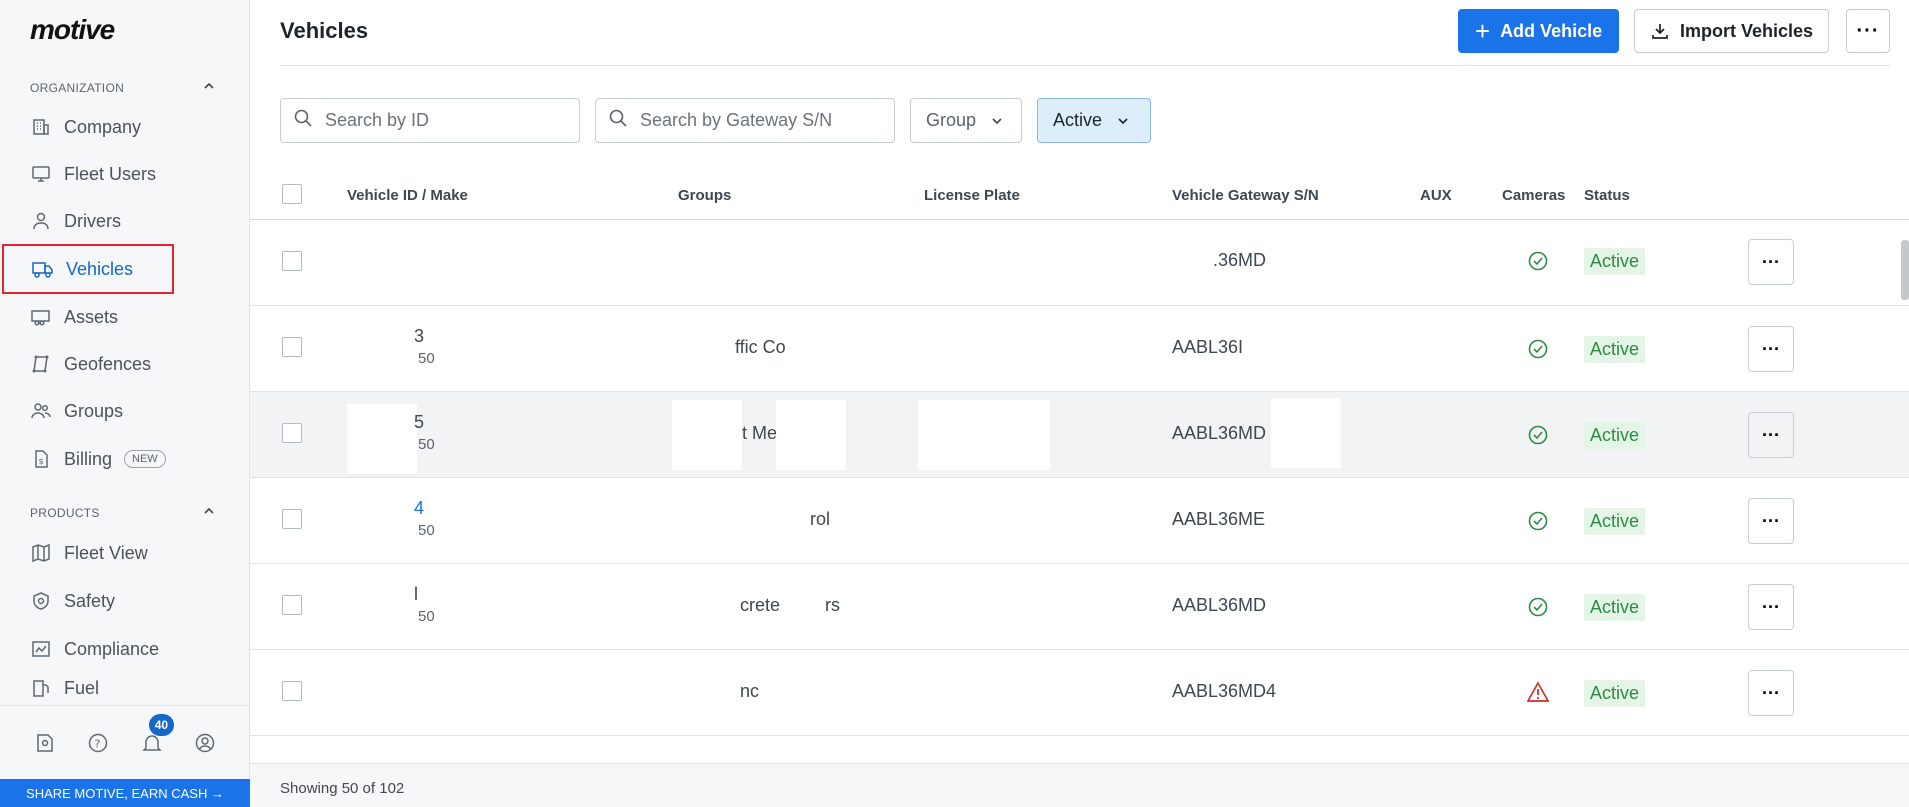 This screenshot has width=1909, height=807. What do you see at coordinates (88, 174) in the screenshot?
I see `sidebar-item-fleet-users: Fleet Users` at bounding box center [88, 174].